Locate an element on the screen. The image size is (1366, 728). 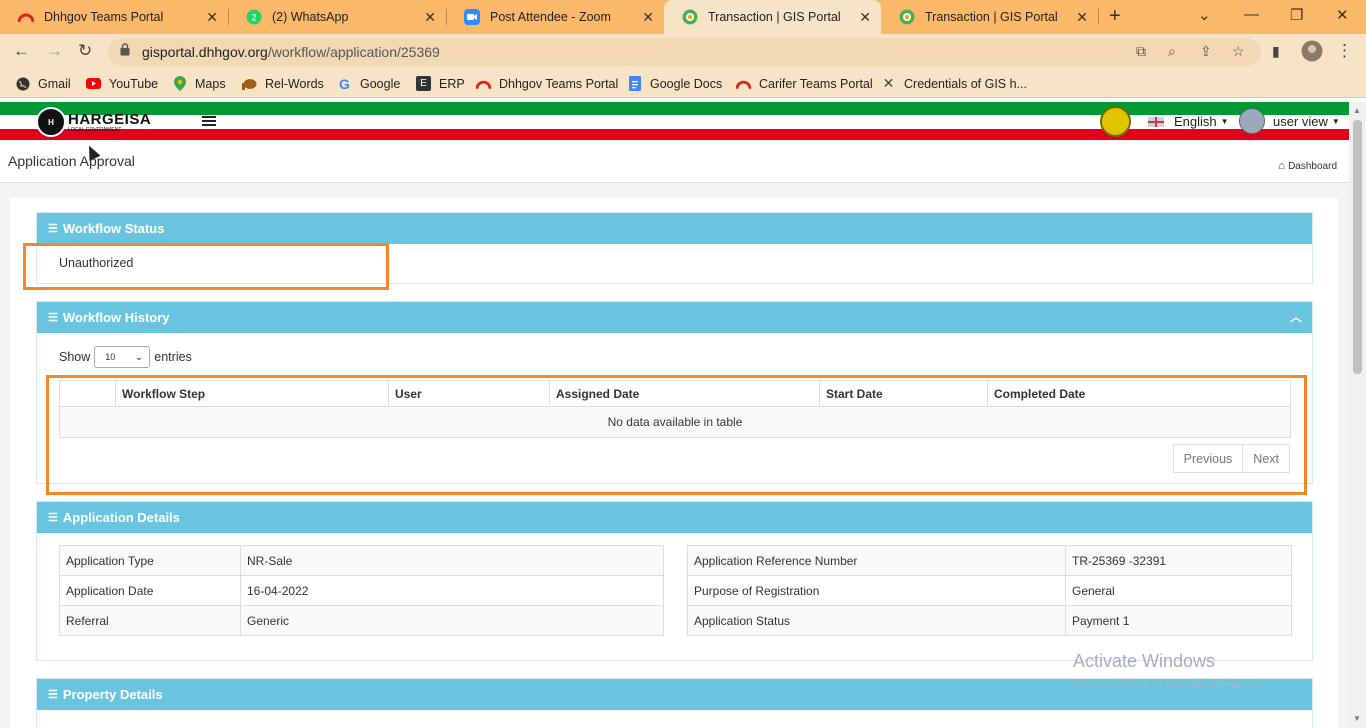
window-close-icon: ✕ is located at coordinates (1342, 15).